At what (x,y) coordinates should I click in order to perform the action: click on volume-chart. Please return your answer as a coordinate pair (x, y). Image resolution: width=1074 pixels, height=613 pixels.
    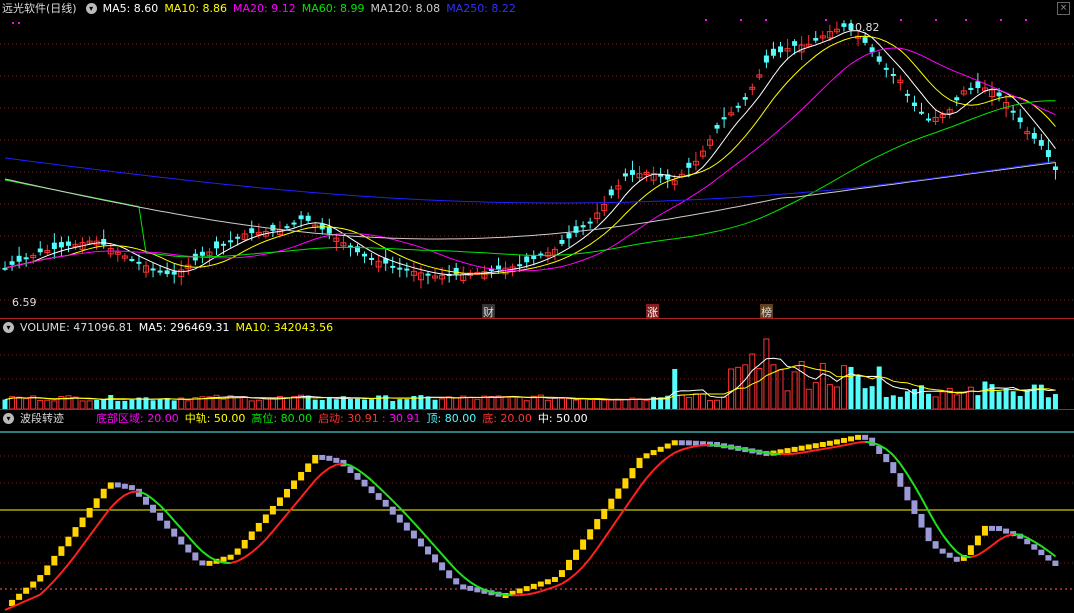
    Looking at the image, I should click on (537, 372).